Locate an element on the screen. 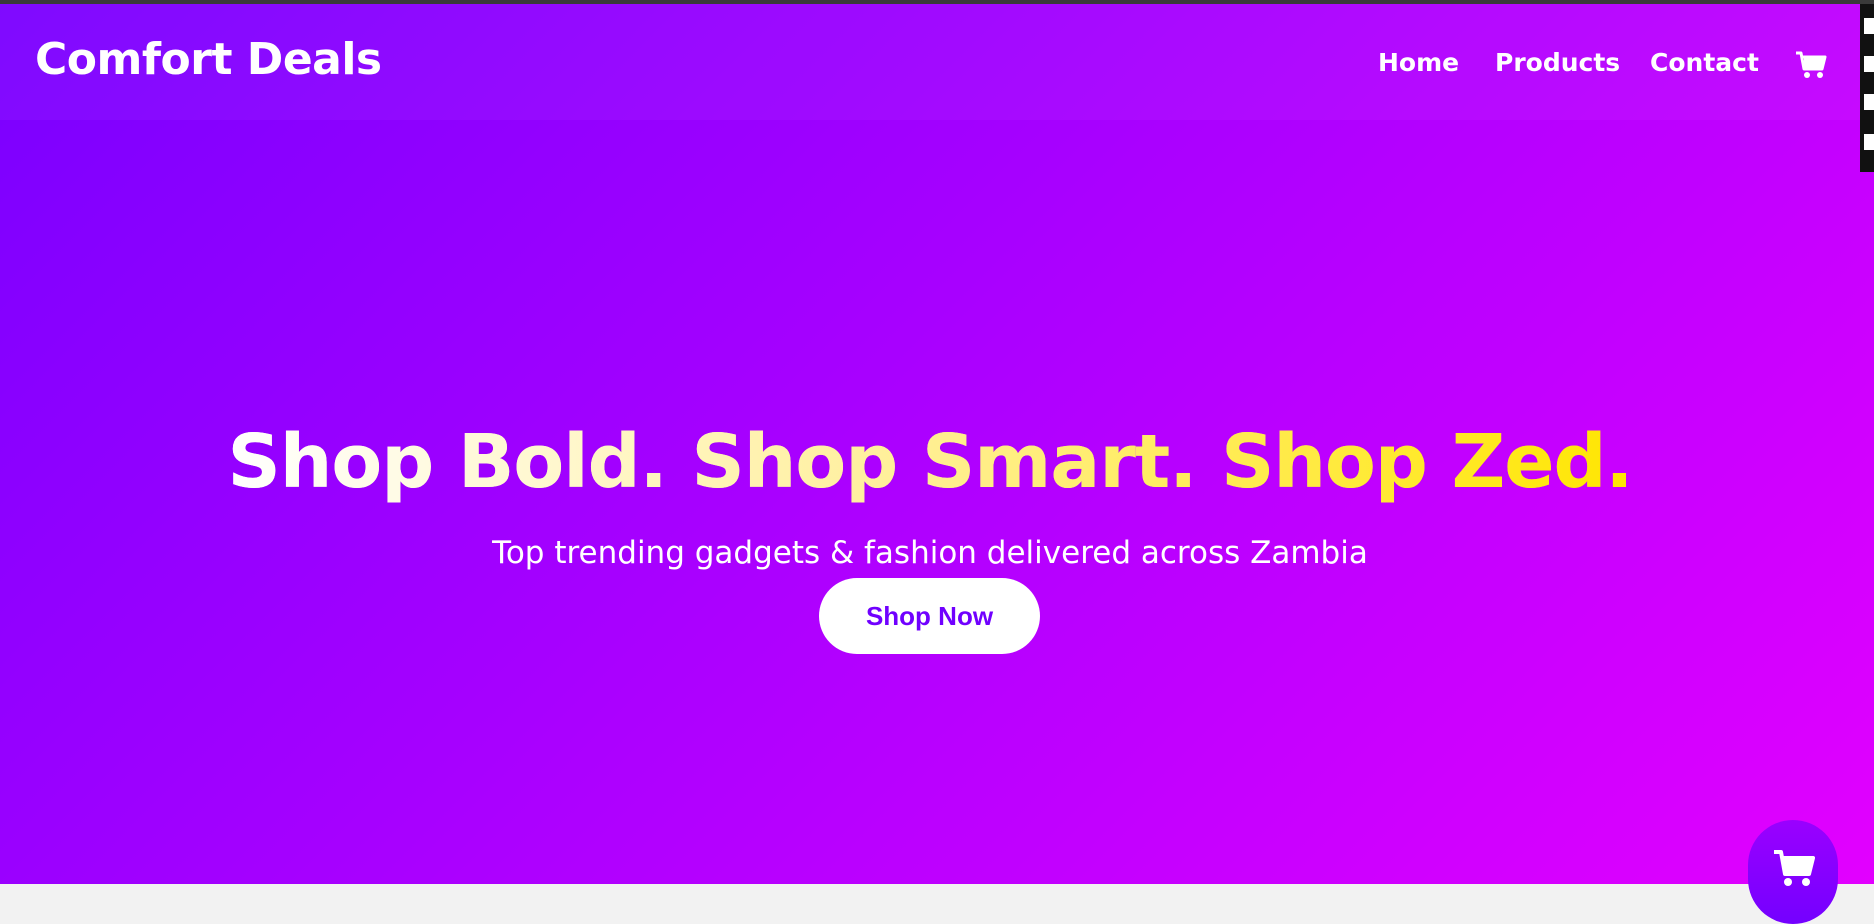 This screenshot has height=924, width=1874. toolbar-square-icon is located at coordinates (1869, 26).